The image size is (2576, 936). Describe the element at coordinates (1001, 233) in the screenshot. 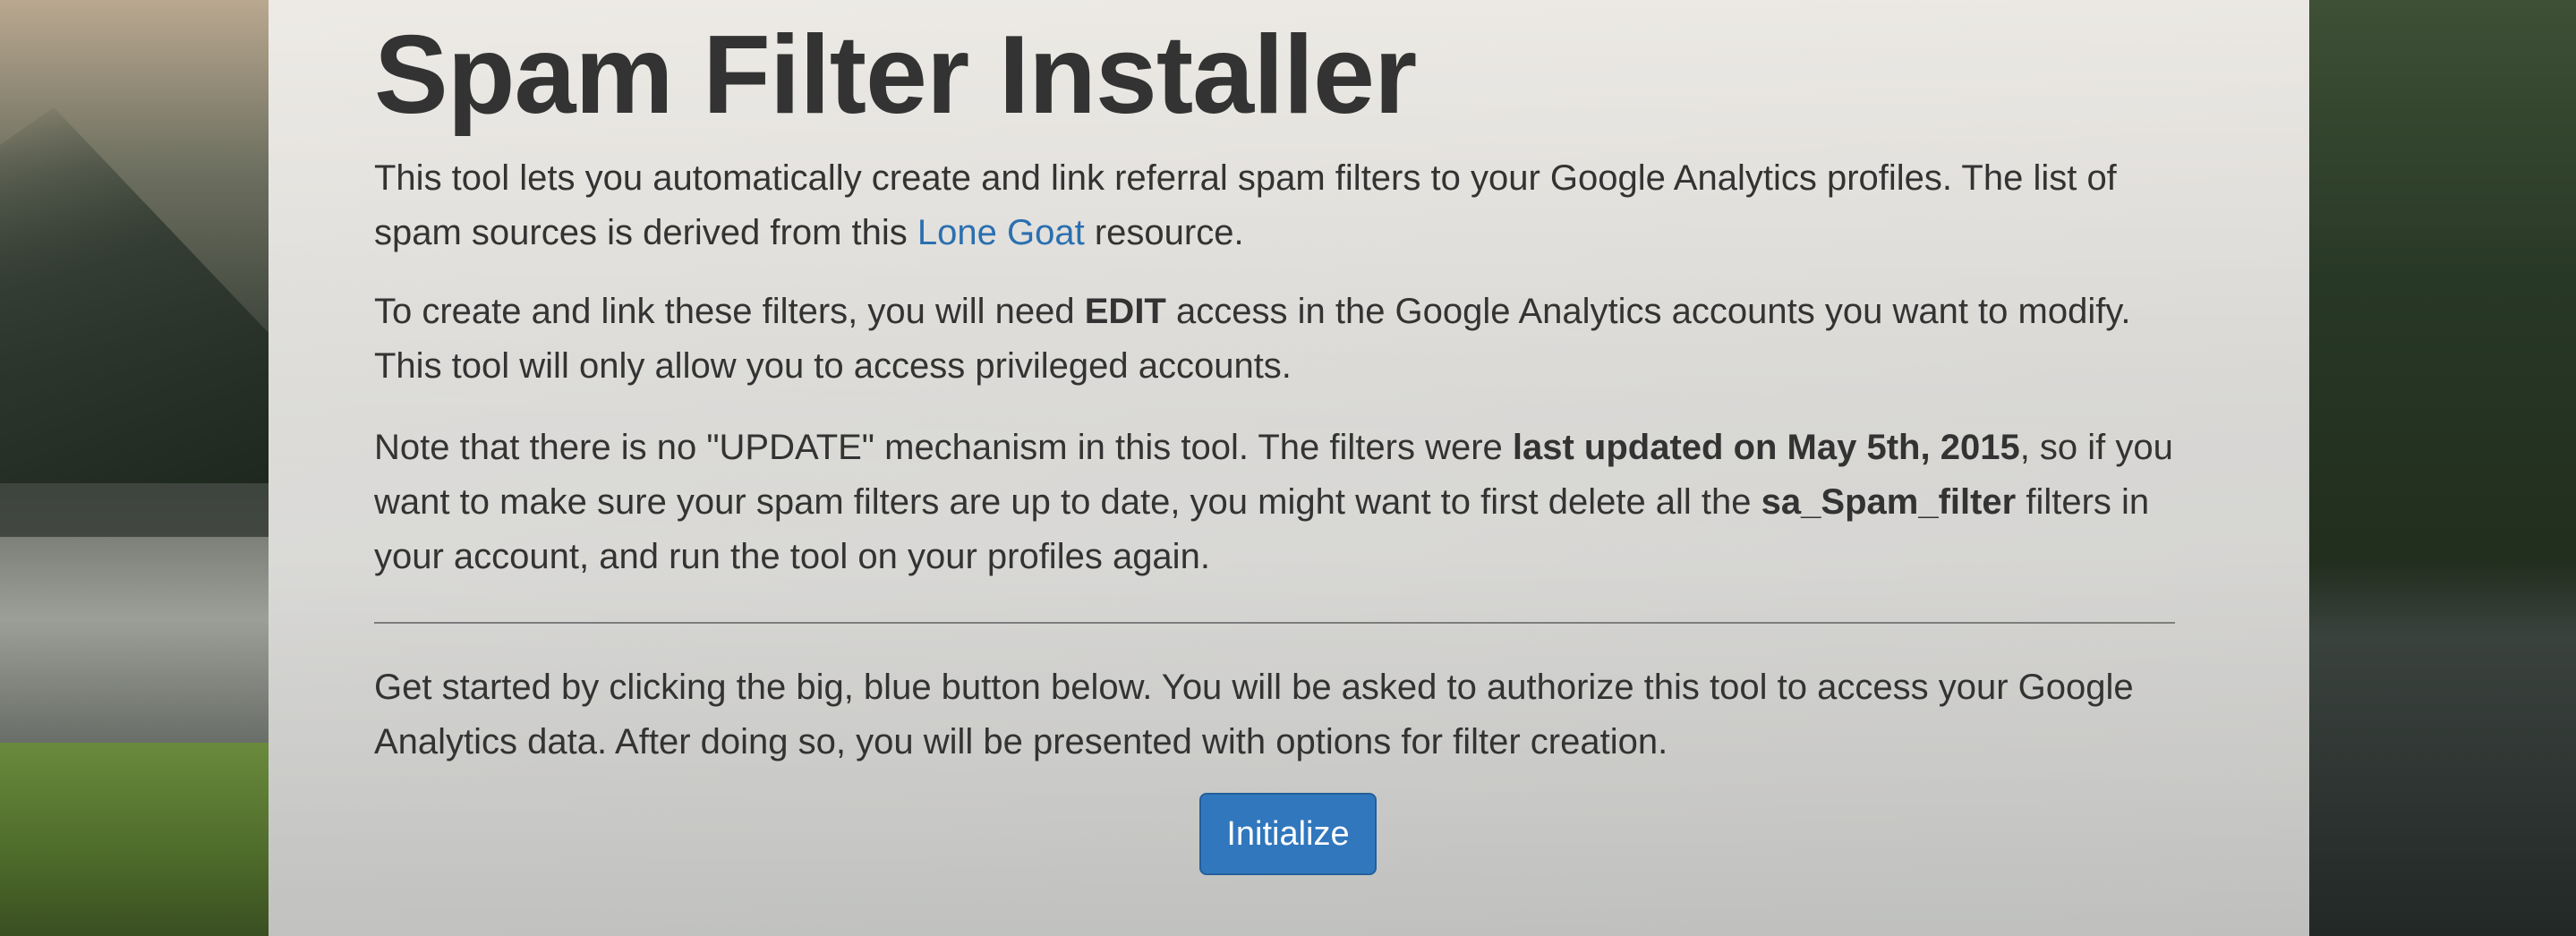

I see `lone-goat-link: Lone Goat` at that location.